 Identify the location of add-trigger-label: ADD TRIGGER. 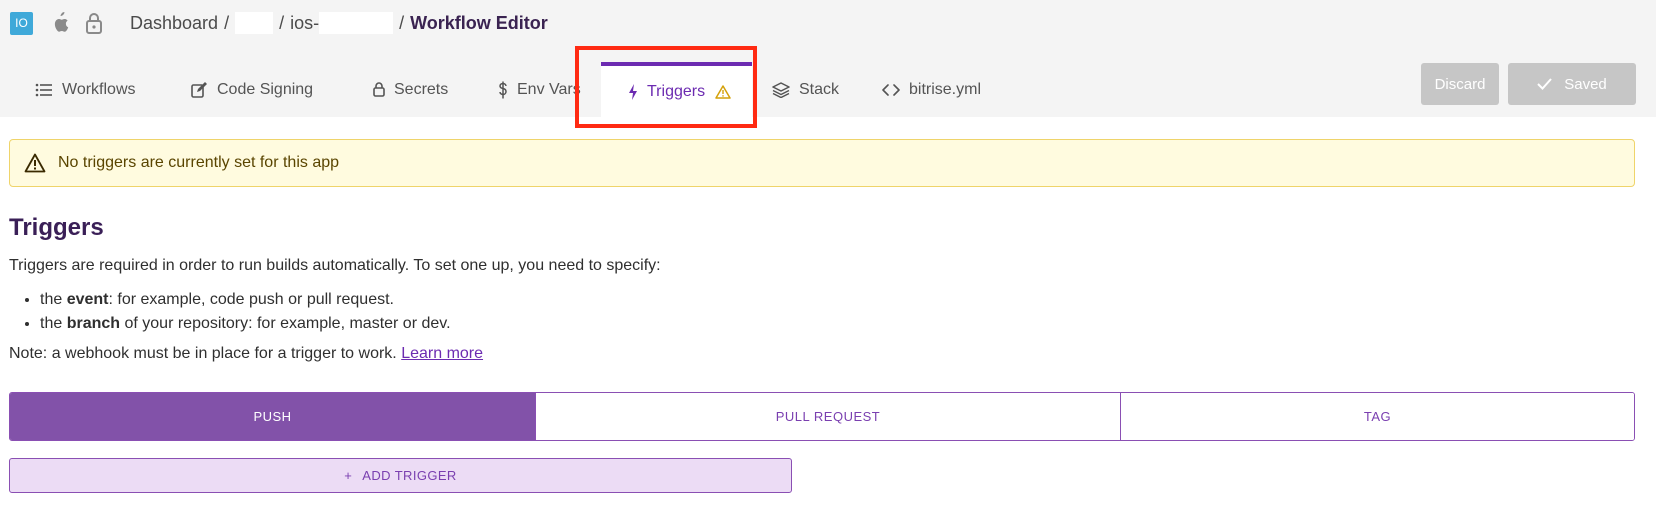
(409, 475).